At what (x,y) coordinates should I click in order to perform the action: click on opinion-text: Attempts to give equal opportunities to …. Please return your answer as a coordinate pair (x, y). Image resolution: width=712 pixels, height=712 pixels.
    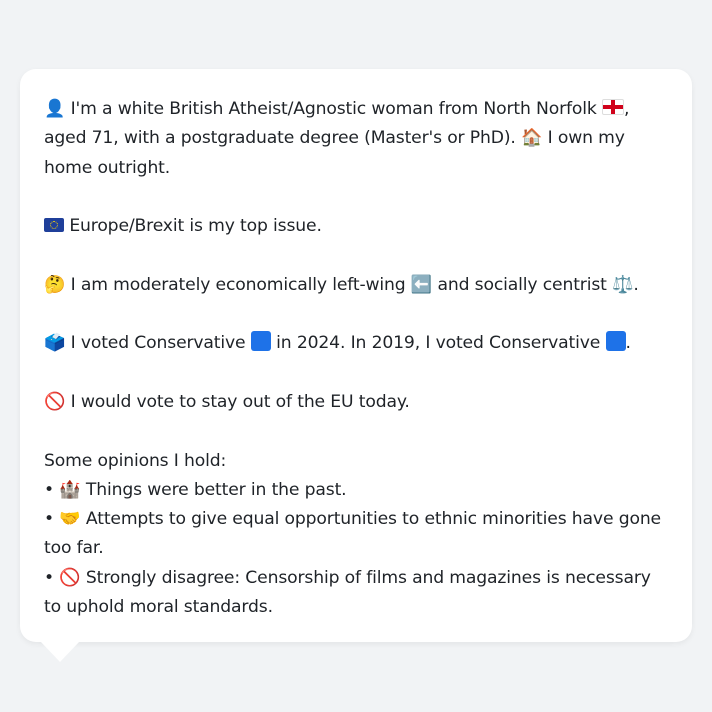
    Looking at the image, I should click on (352, 534).